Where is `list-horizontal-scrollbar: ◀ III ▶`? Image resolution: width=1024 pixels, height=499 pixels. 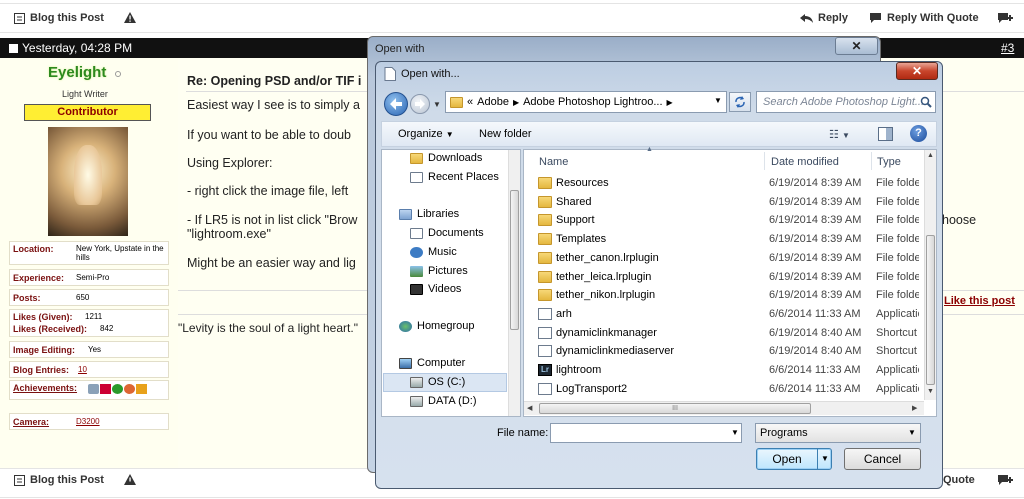 list-horizontal-scrollbar: ◀ III ▶ is located at coordinates (724, 408).